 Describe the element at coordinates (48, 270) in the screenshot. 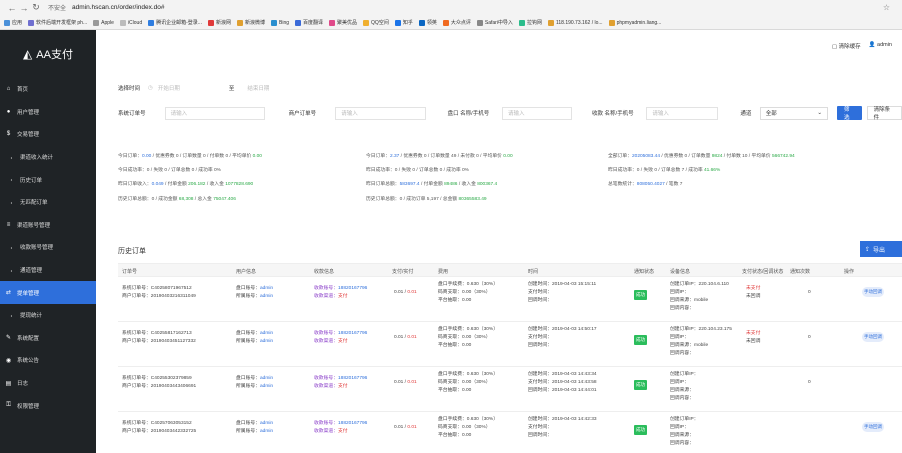

I see `sidebar-item: • 通道管理` at that location.